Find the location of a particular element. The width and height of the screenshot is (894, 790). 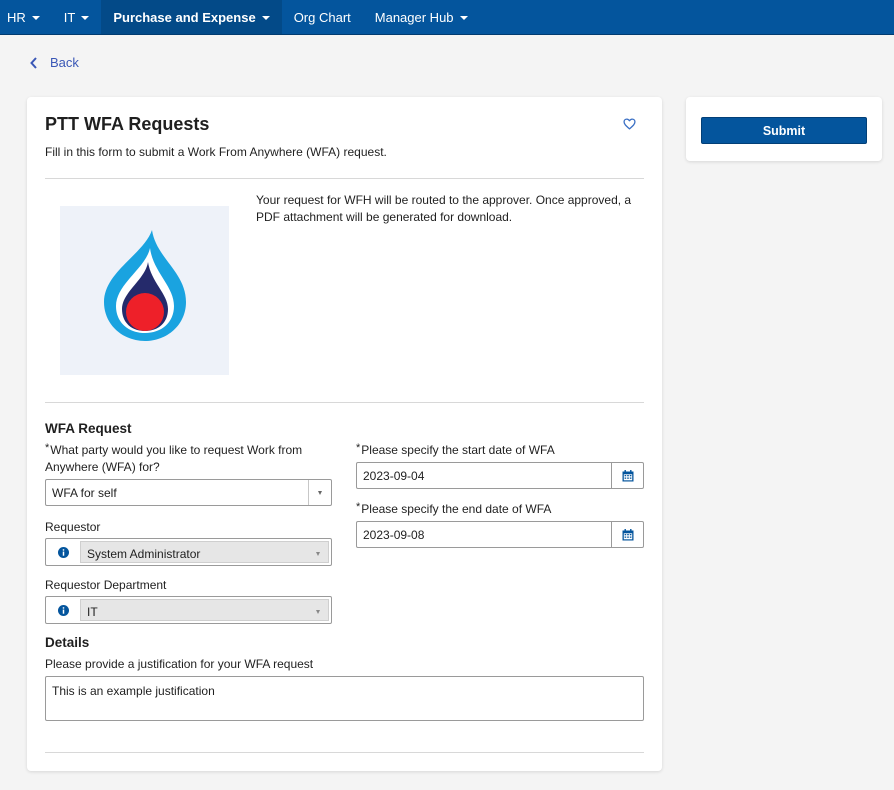

nav-item-org-chart: Org Chart is located at coordinates (322, 17).